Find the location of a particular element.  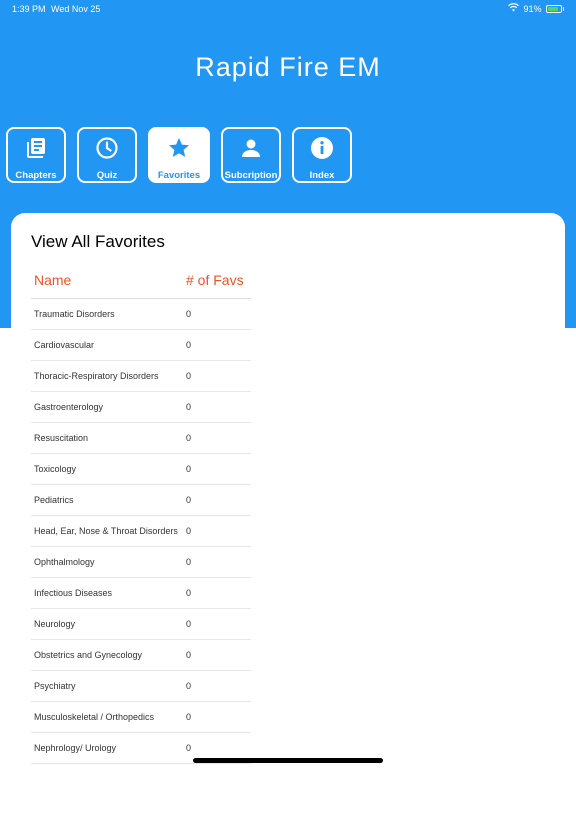

row-name: Pediatrics is located at coordinates (54, 500).